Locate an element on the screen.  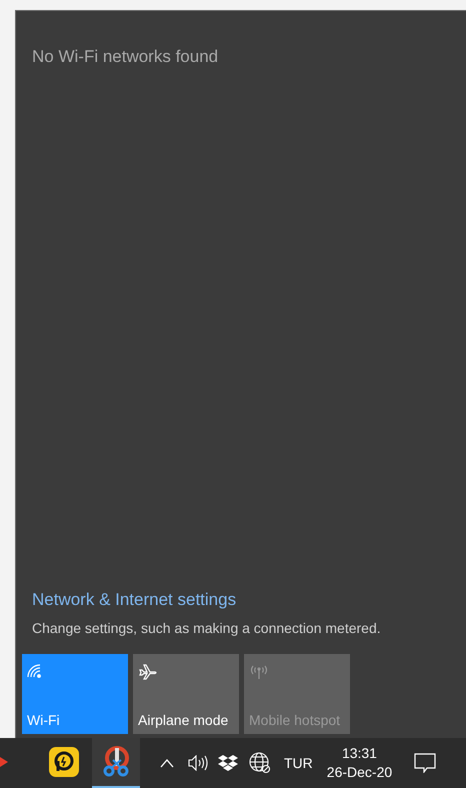
notification-icon is located at coordinates (425, 763).